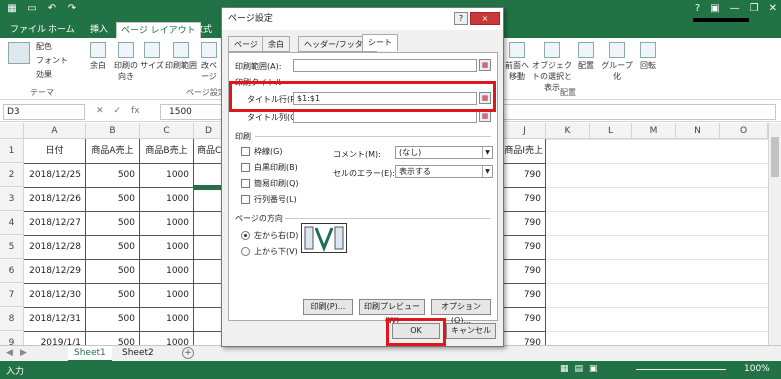 The width and height of the screenshot is (781, 379). Describe the element at coordinates (209, 151) in the screenshot. I see `cell-header: 商品C` at that location.